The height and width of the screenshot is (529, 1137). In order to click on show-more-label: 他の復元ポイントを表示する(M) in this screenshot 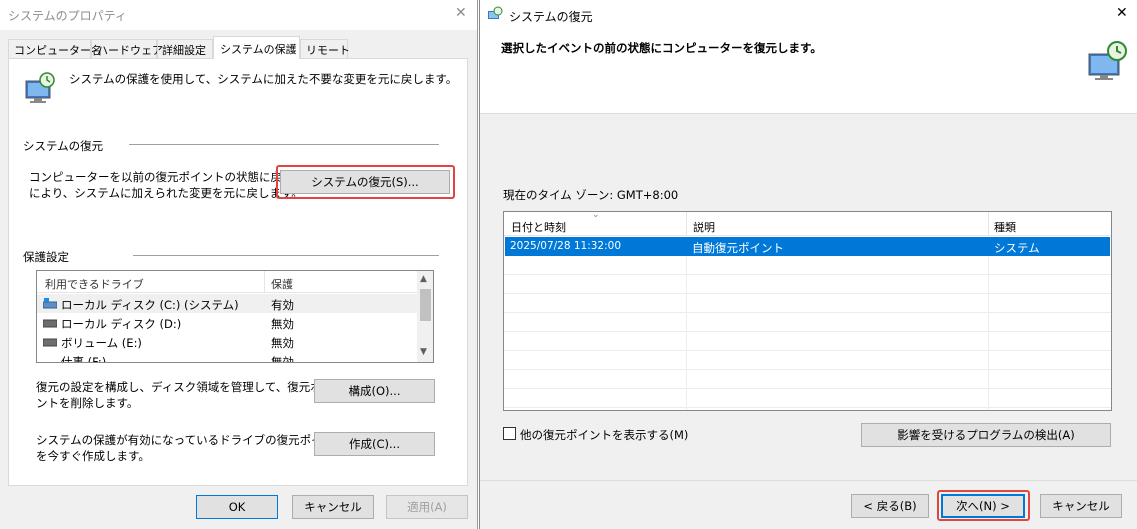, I will do `click(604, 435)`.